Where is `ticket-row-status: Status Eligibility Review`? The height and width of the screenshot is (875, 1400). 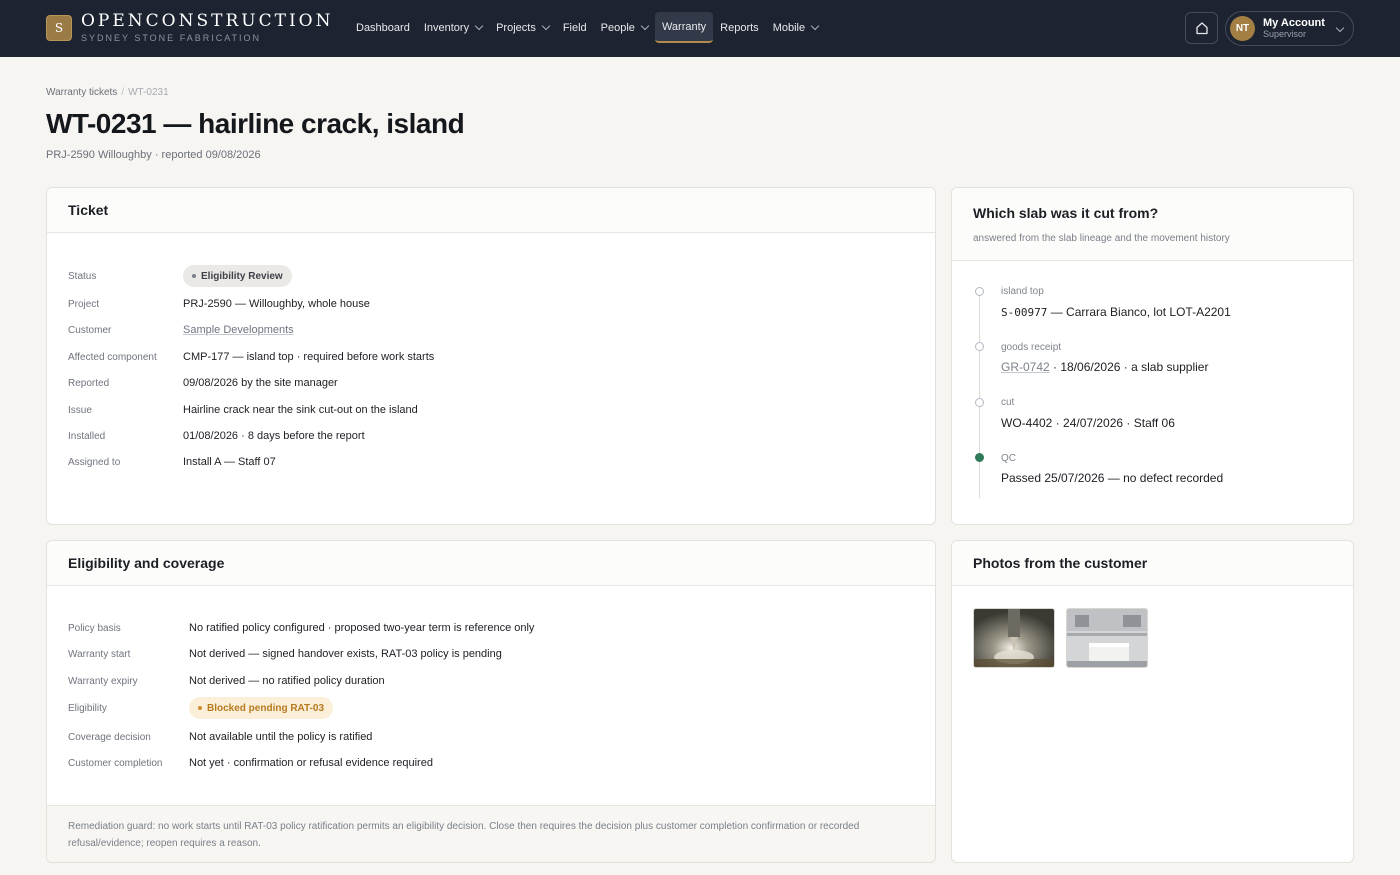
ticket-row-status: Status Eligibility Review is located at coordinates (498, 276).